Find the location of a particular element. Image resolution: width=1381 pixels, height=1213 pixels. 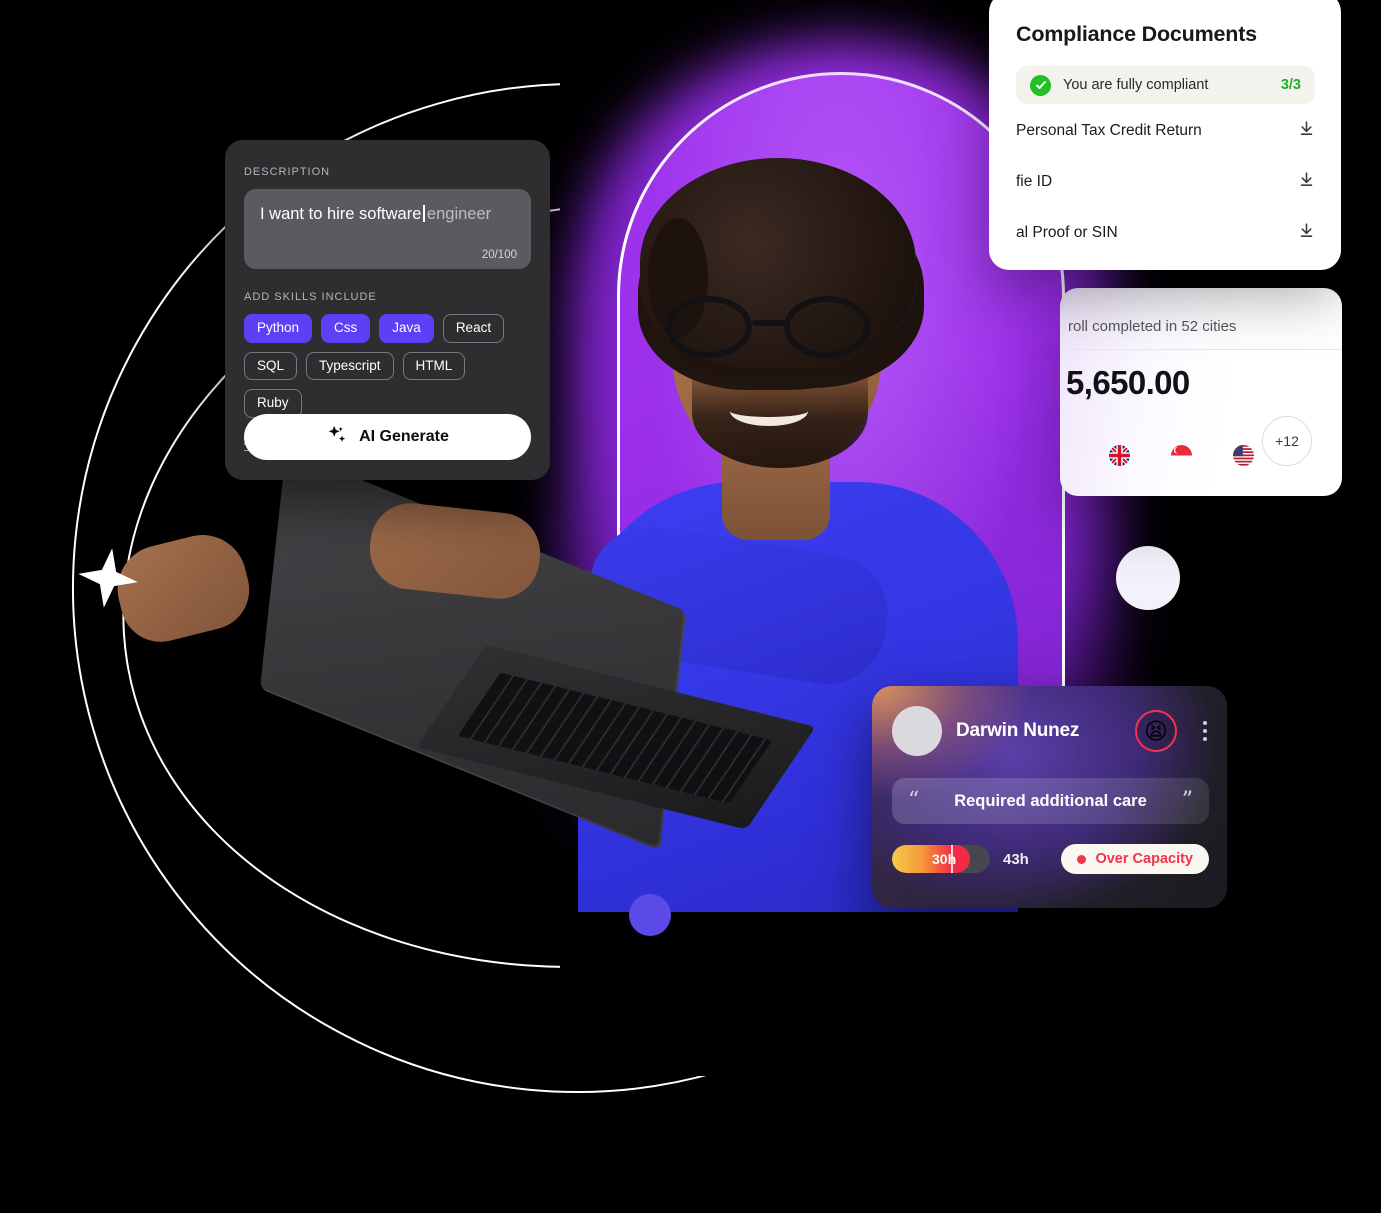

payroll-card: roll completed in 52 cities 5,650.00 +12 is located at coordinates (1201, 392).